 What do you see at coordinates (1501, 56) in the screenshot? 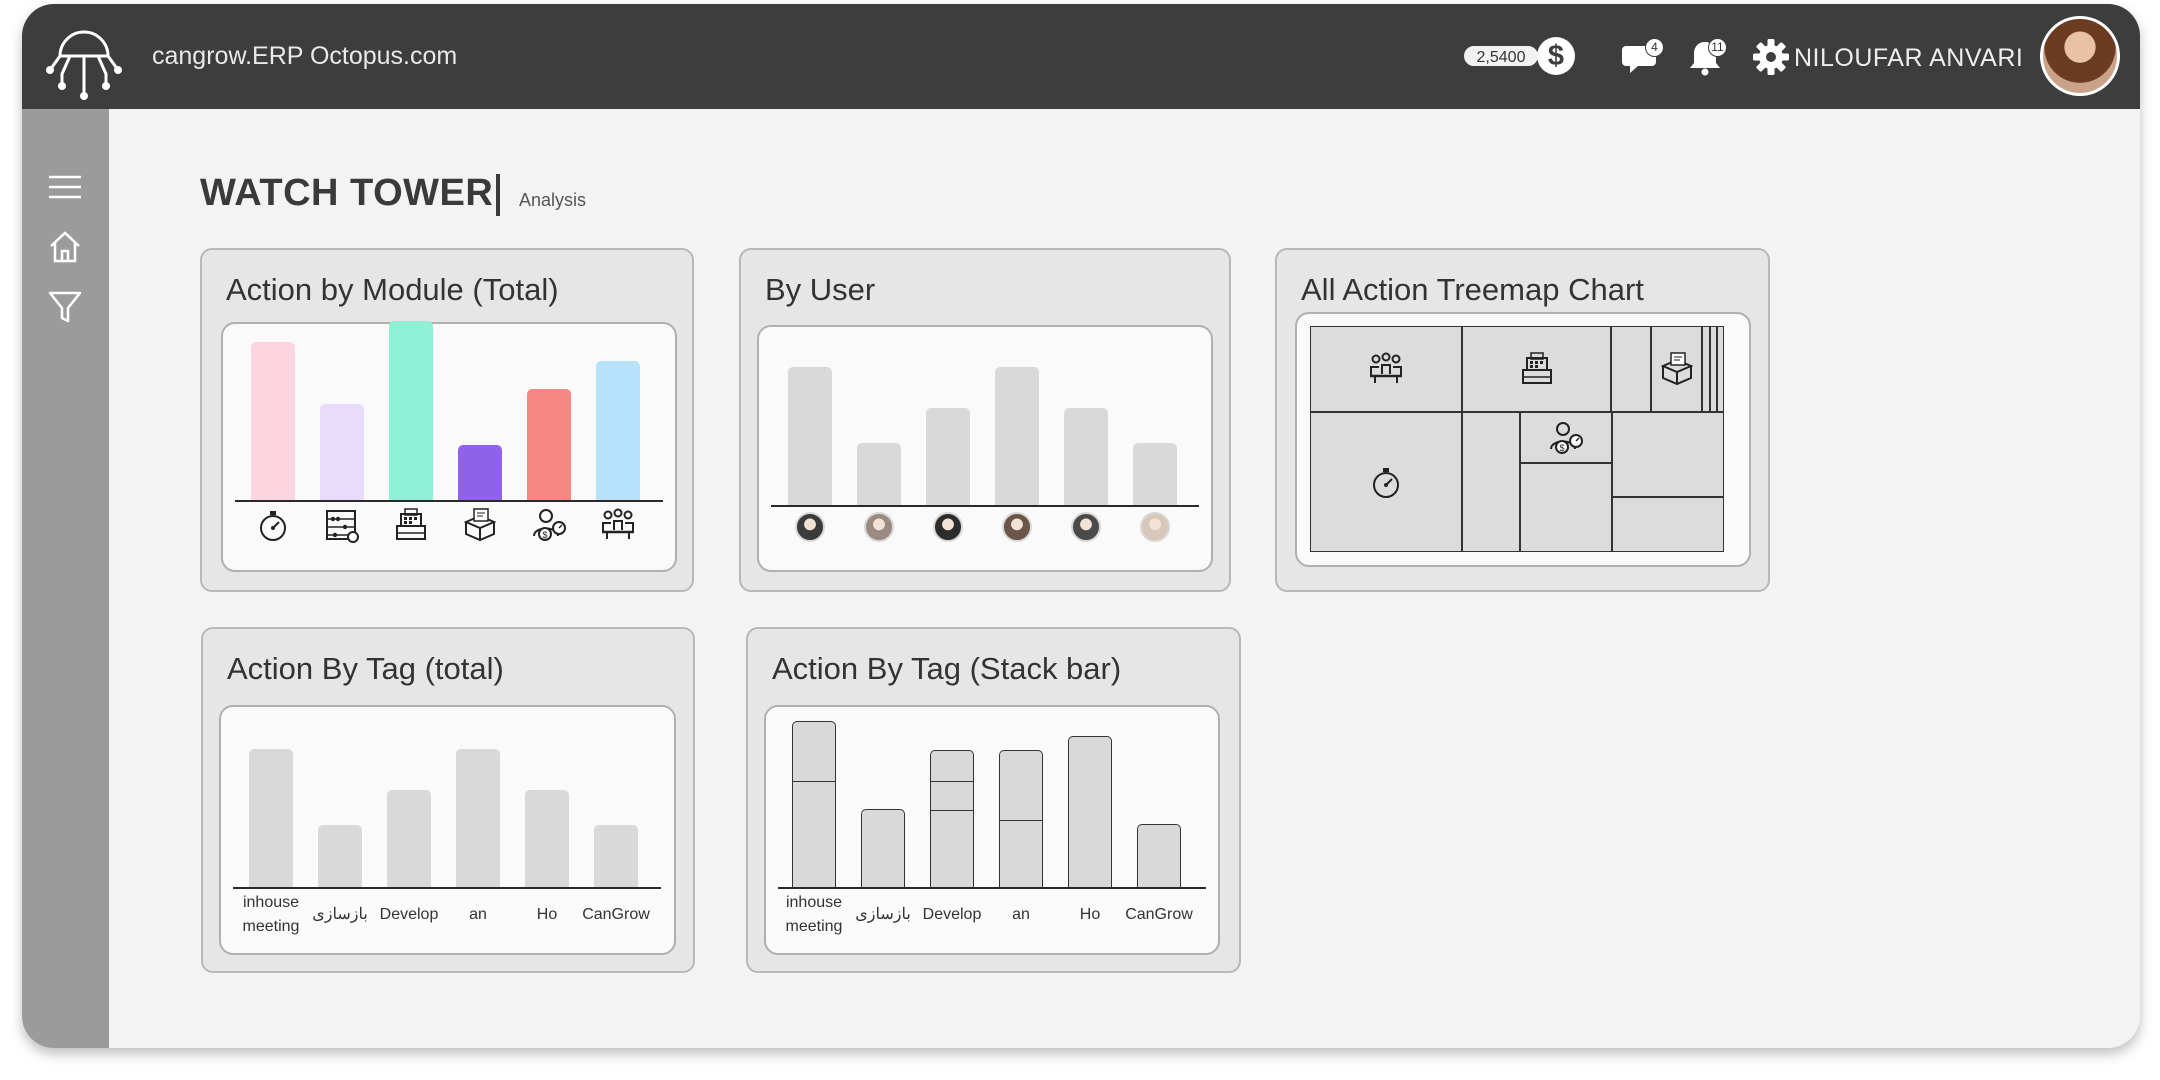
I see `coin-balance-badge: 2,5400` at bounding box center [1501, 56].